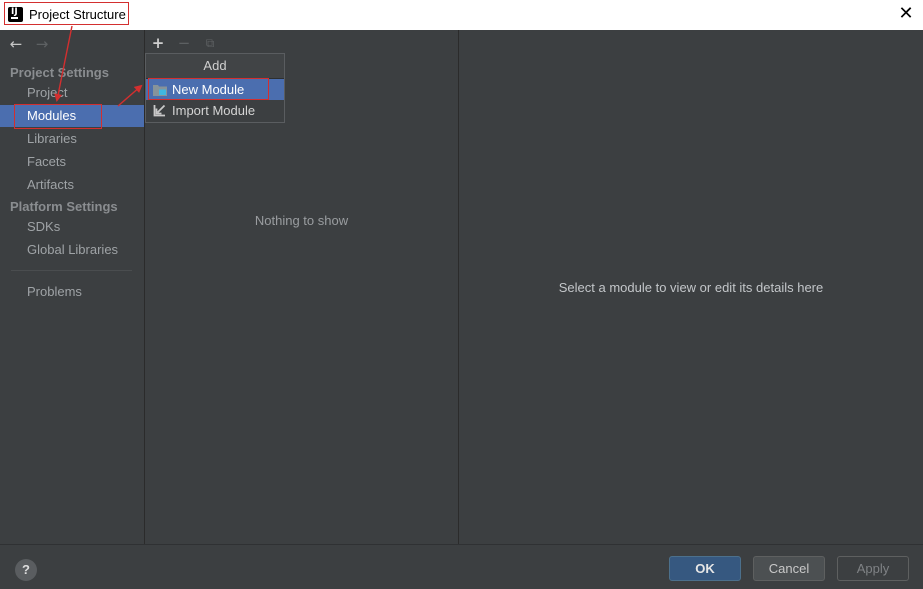  Describe the element at coordinates (72, 227) in the screenshot. I see `sidebar-item-sdks: SDKs` at that location.